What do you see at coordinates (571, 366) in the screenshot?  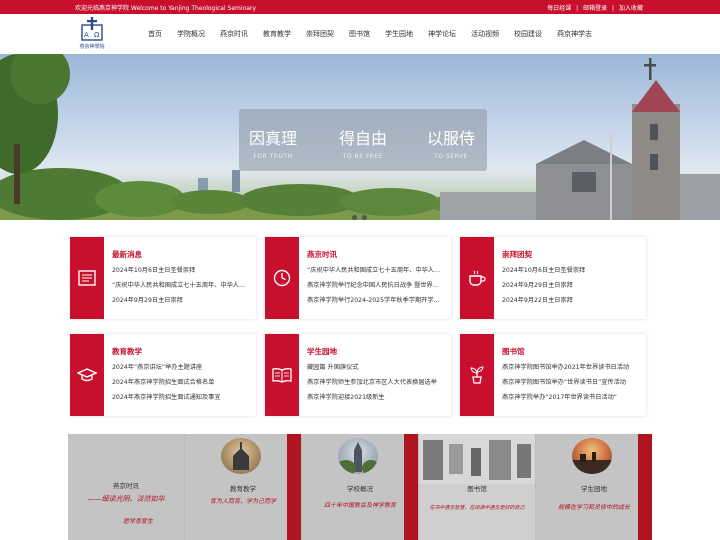 I see `news-item-link: 燕京神学院图书馆举办2021年世界读书日活动` at bounding box center [571, 366].